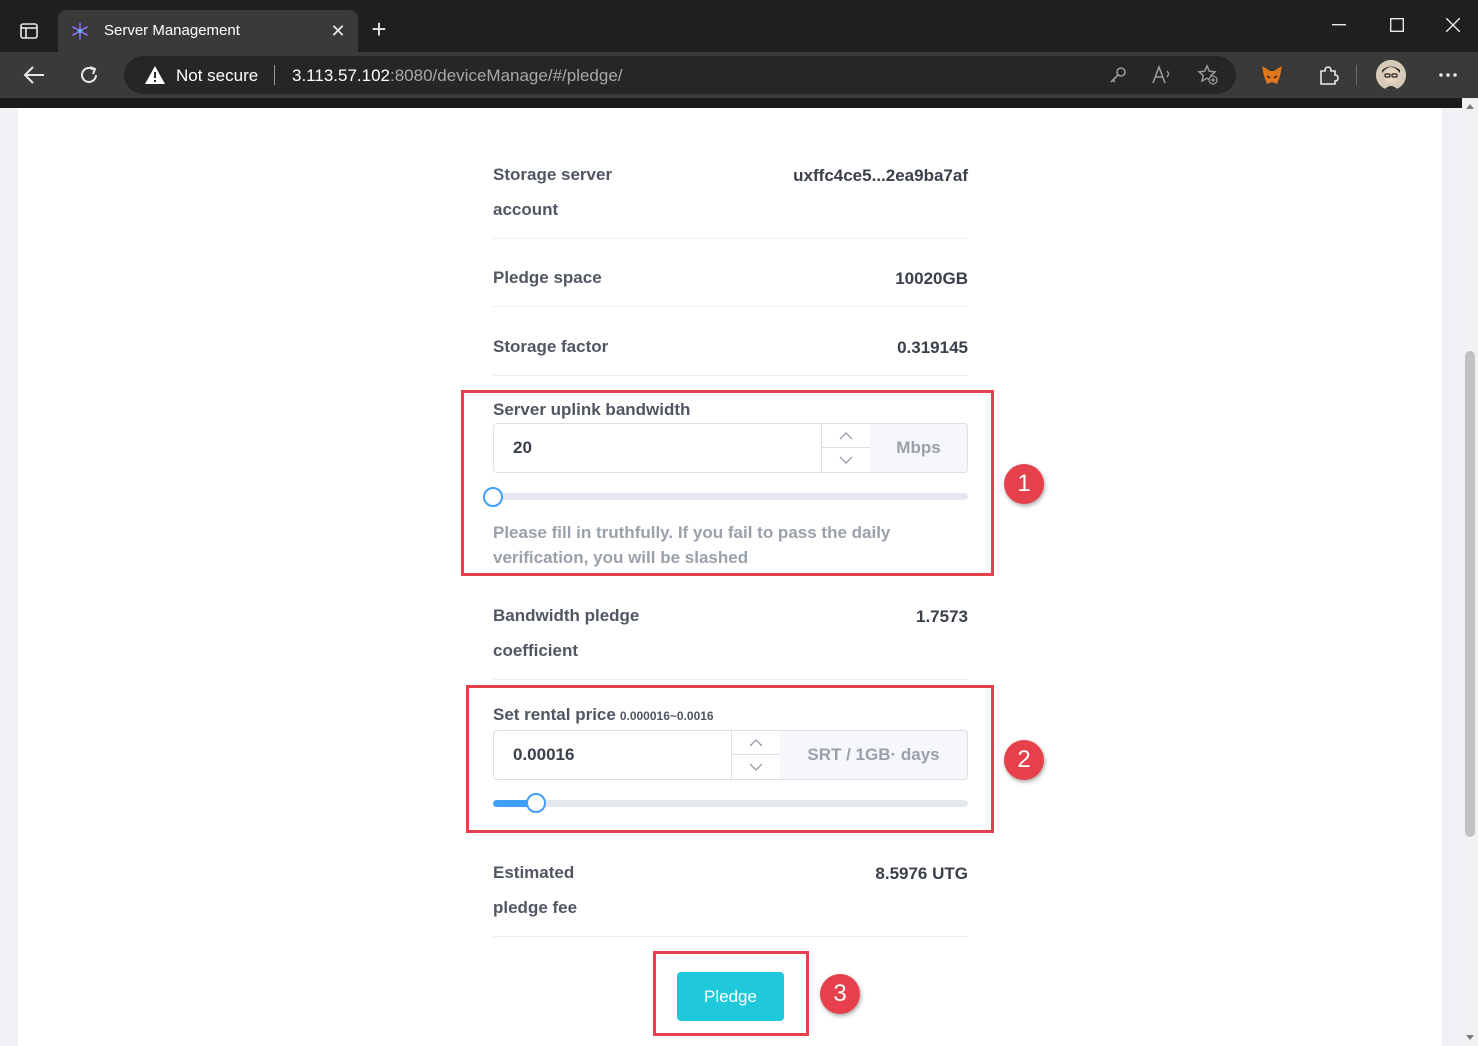 This screenshot has width=1478, height=1046. I want to click on url-path: :8080/deviceManage/#/pledge/, so click(506, 75).